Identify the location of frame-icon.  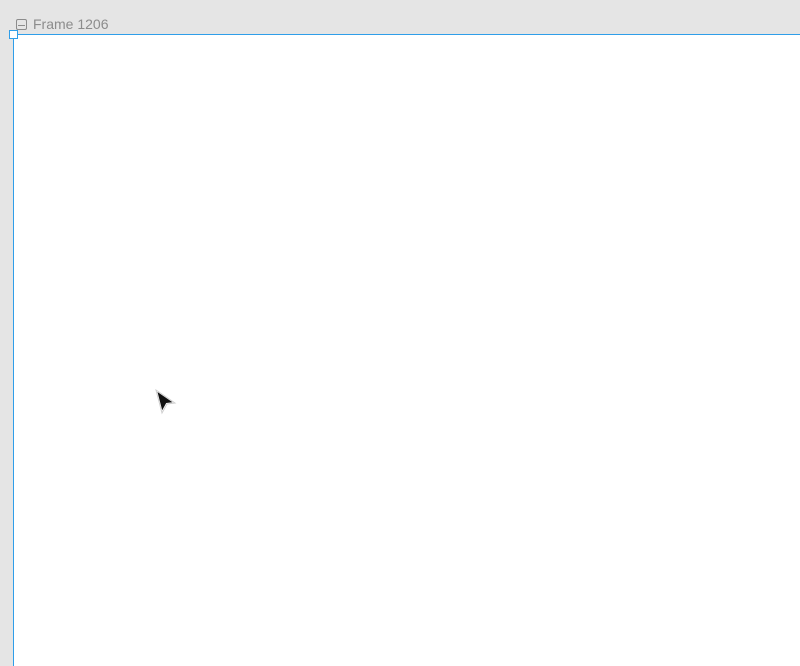
(21, 24).